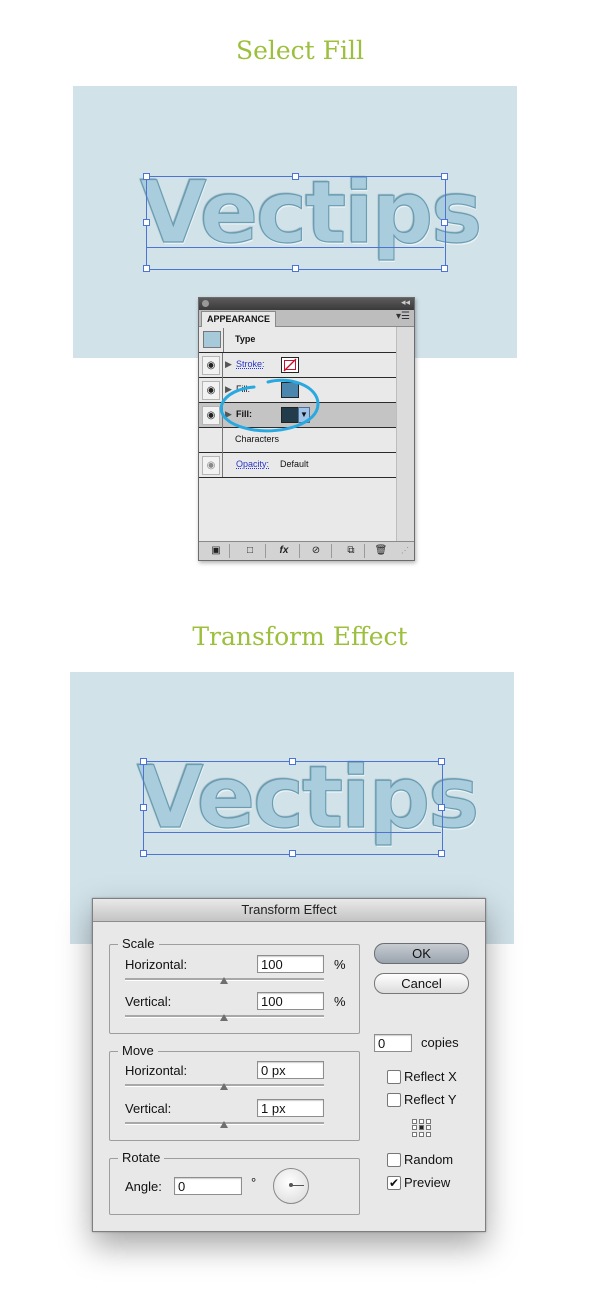  I want to click on dialog-title: Transform Effect, so click(289, 910).